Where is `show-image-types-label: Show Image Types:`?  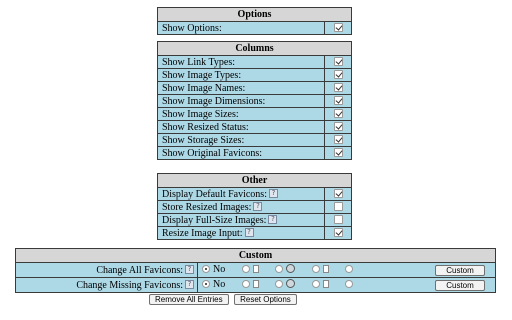
show-image-types-label: Show Image Types: is located at coordinates (241, 75).